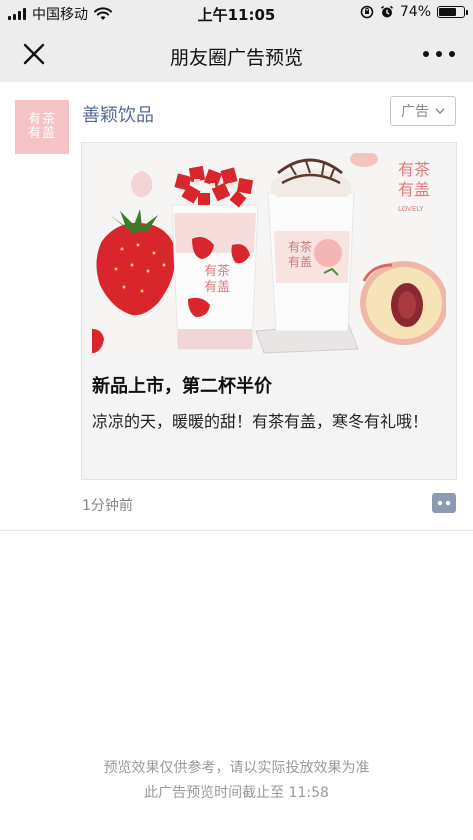  Describe the element at coordinates (236, 58) in the screenshot. I see `page-title: 朋友圈广告预览` at that location.